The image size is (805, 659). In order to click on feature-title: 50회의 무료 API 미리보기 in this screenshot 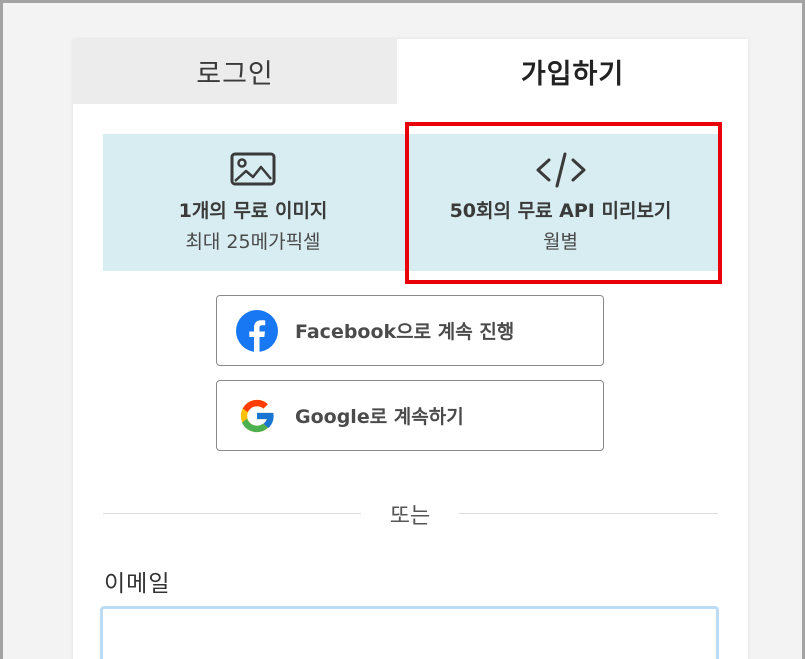, I will do `click(560, 211)`.